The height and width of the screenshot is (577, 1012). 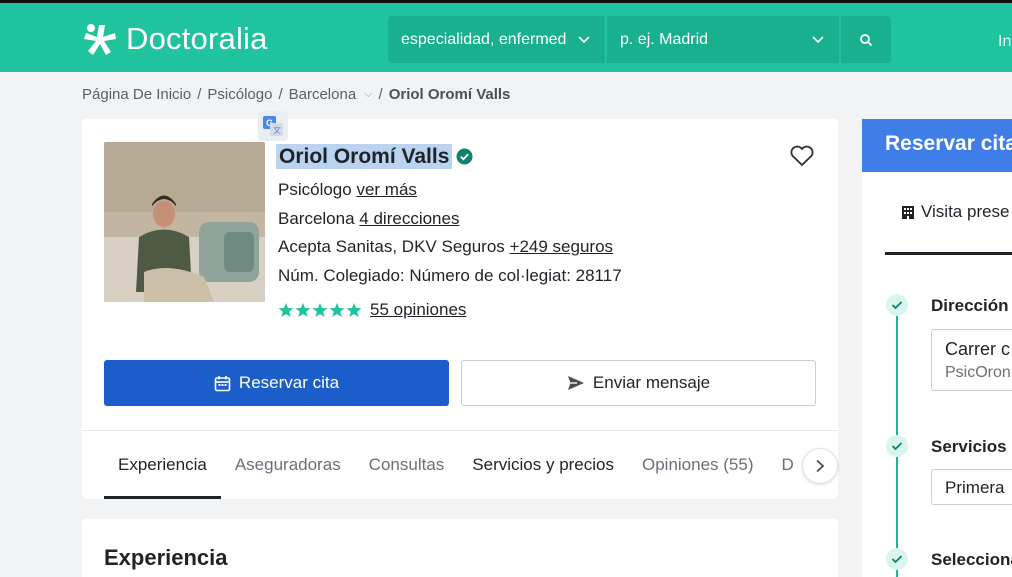 What do you see at coordinates (908, 212) in the screenshot?
I see `building-icon` at bounding box center [908, 212].